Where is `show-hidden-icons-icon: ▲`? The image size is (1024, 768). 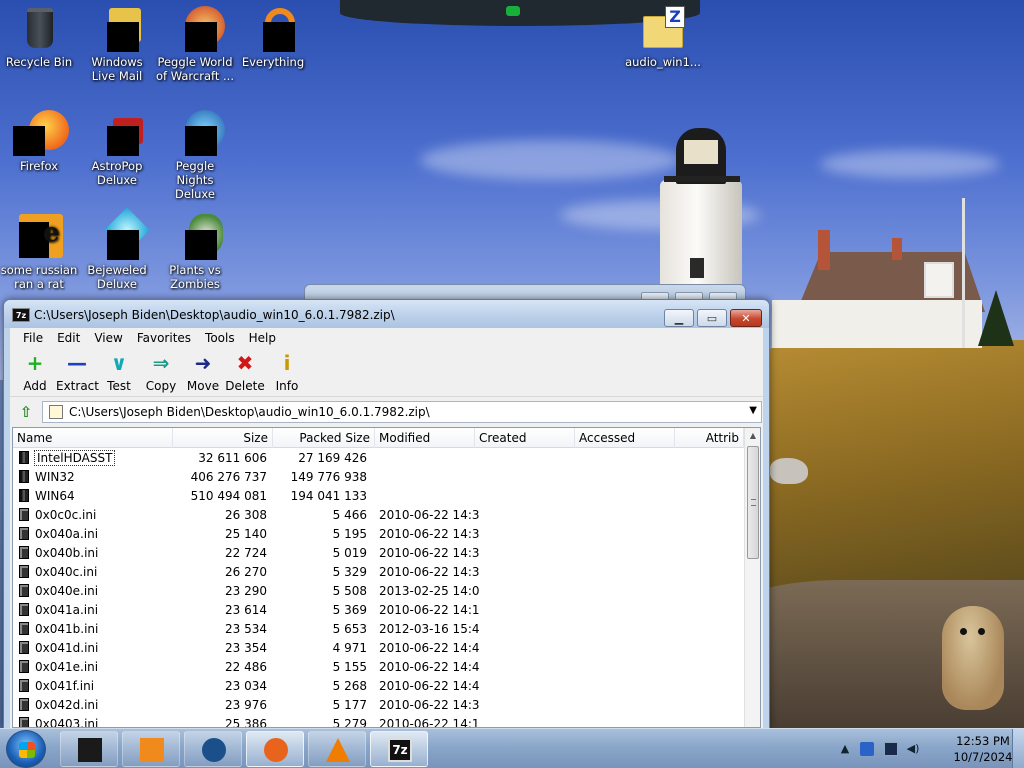
show-hidden-icons-icon: ▲ is located at coordinates (845, 749).